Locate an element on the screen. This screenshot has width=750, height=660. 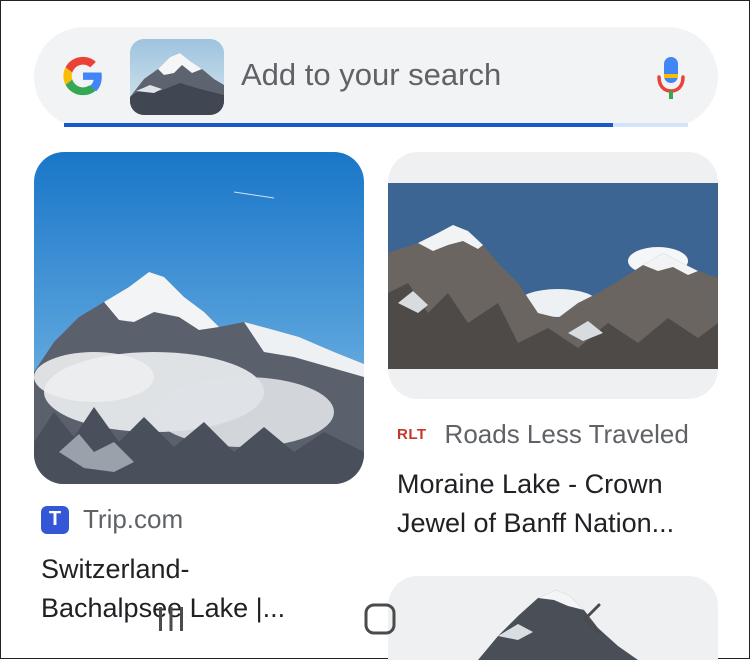
title-line: Switzerland- is located at coordinates (115, 569).